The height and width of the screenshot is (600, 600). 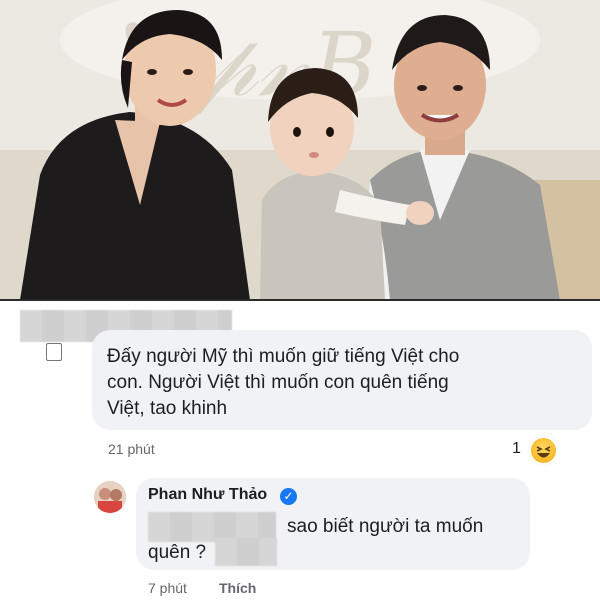 I want to click on comment-2-time: 7 phút, so click(x=167, y=588).